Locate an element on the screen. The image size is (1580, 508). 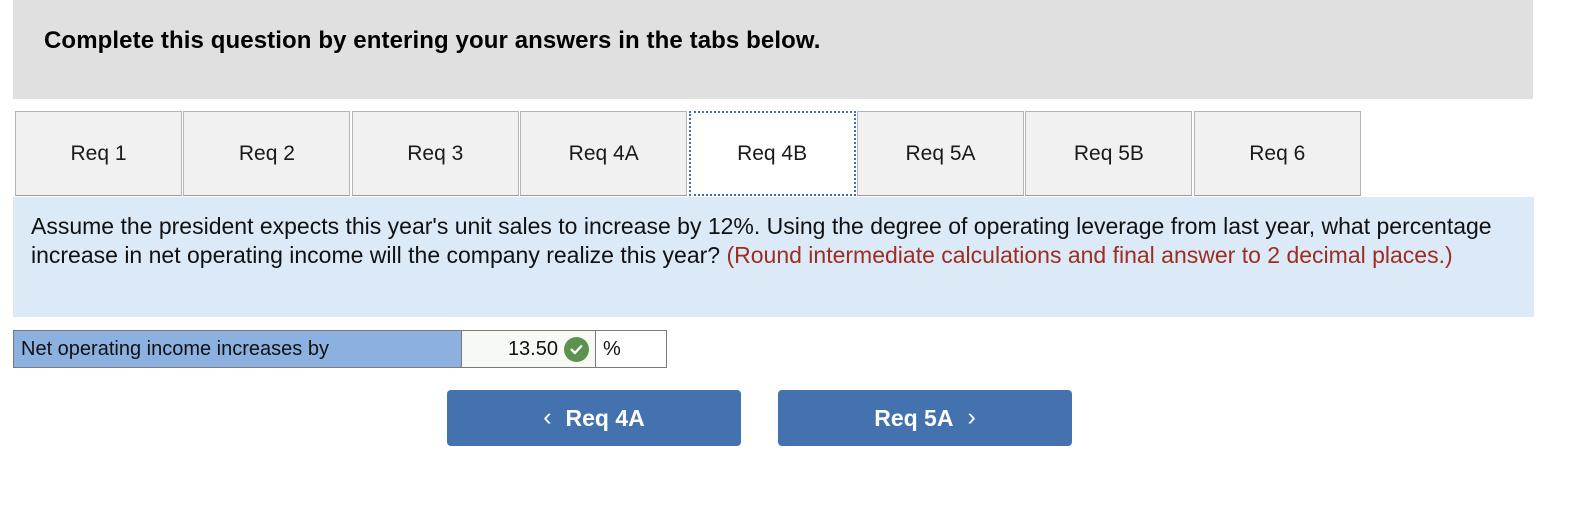
next-button-label: Req 5A is located at coordinates (914, 417).